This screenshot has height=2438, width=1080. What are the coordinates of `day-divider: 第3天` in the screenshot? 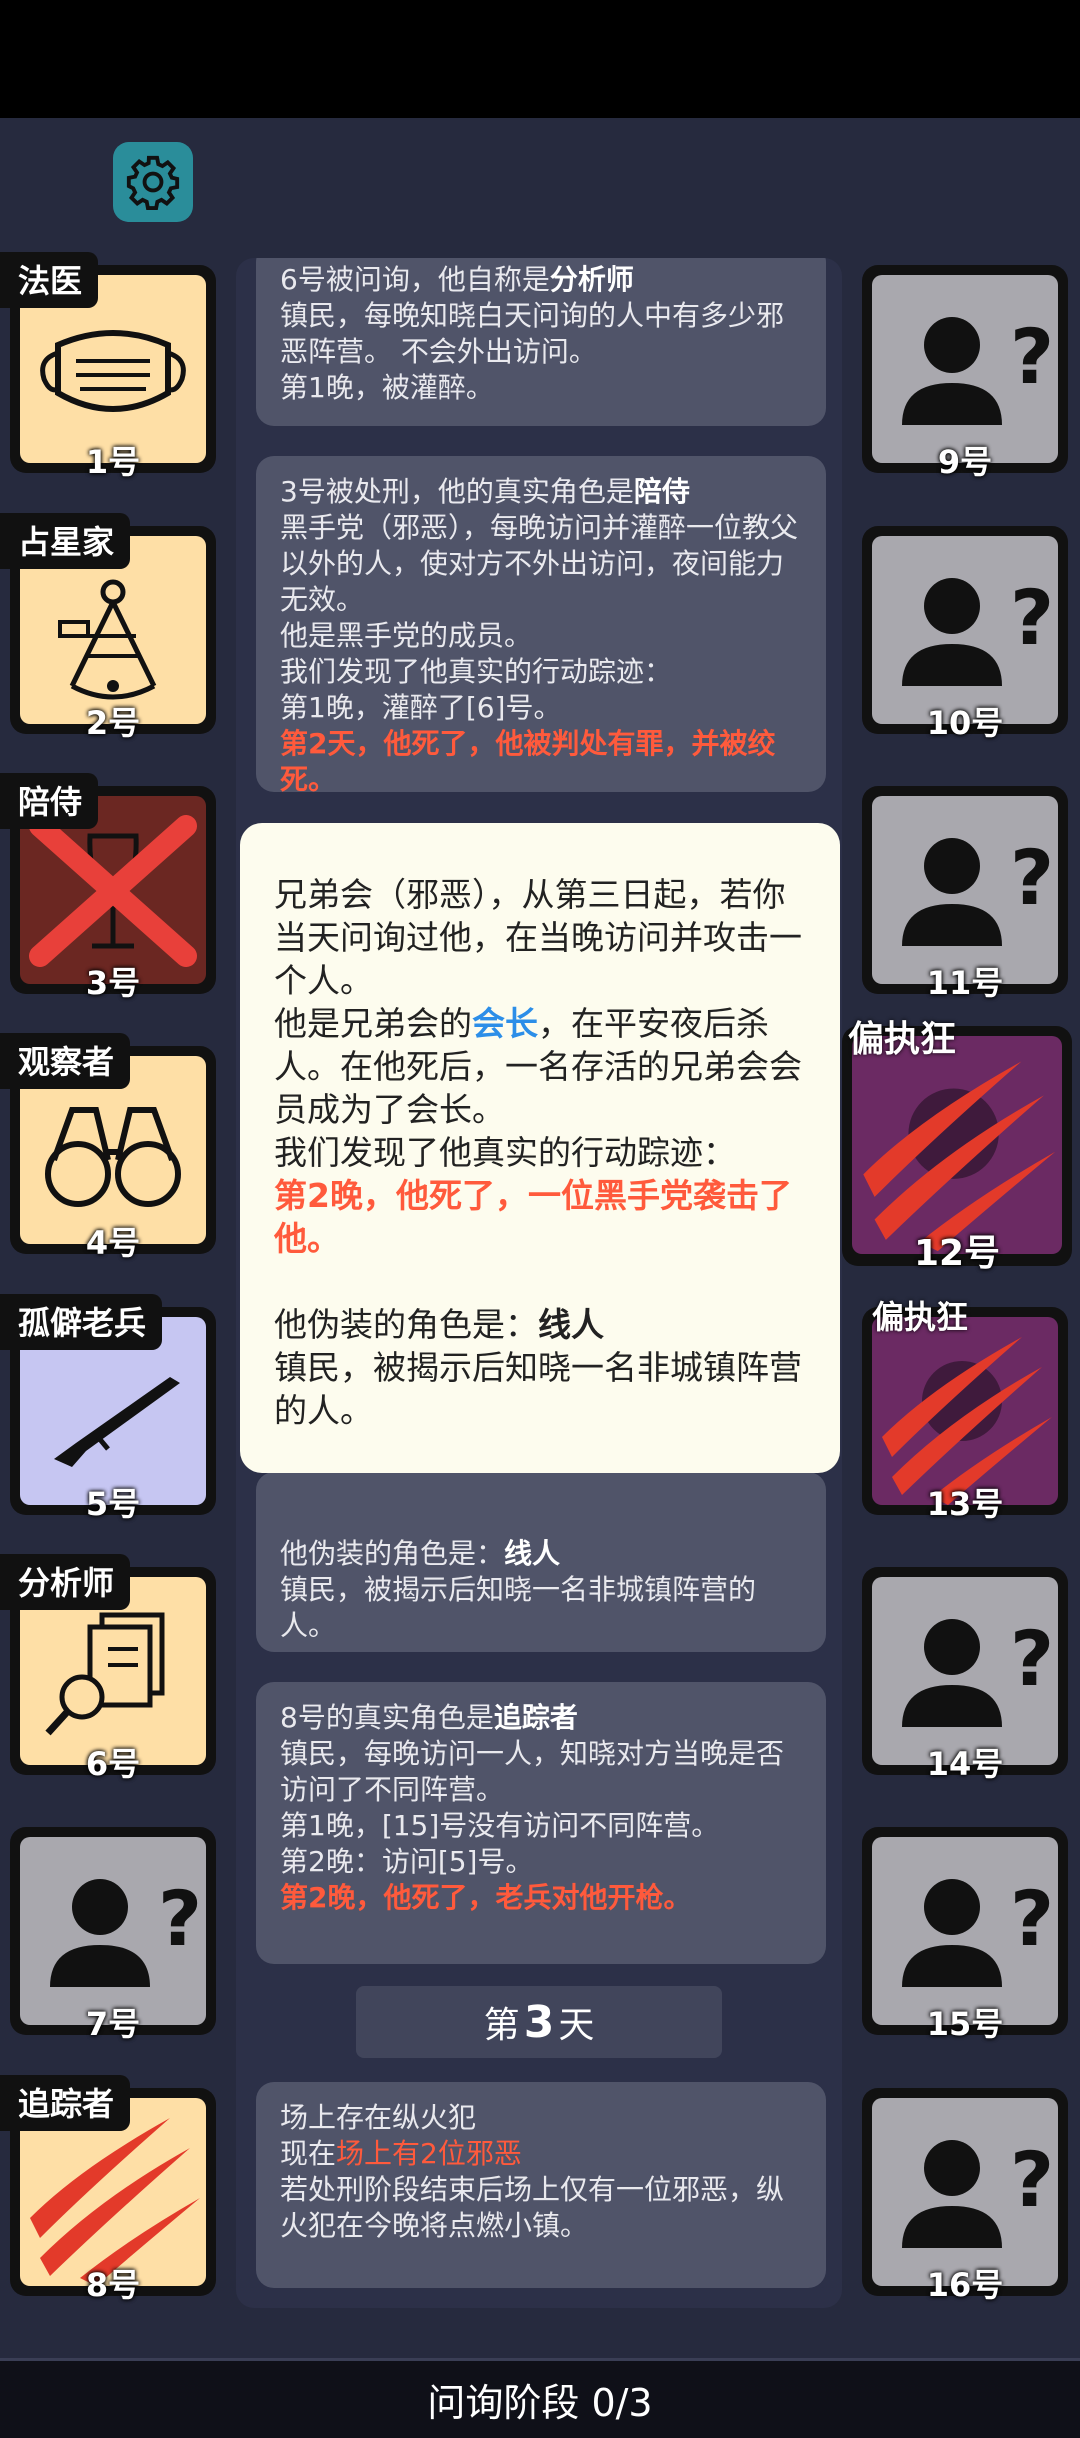 It's located at (539, 2022).